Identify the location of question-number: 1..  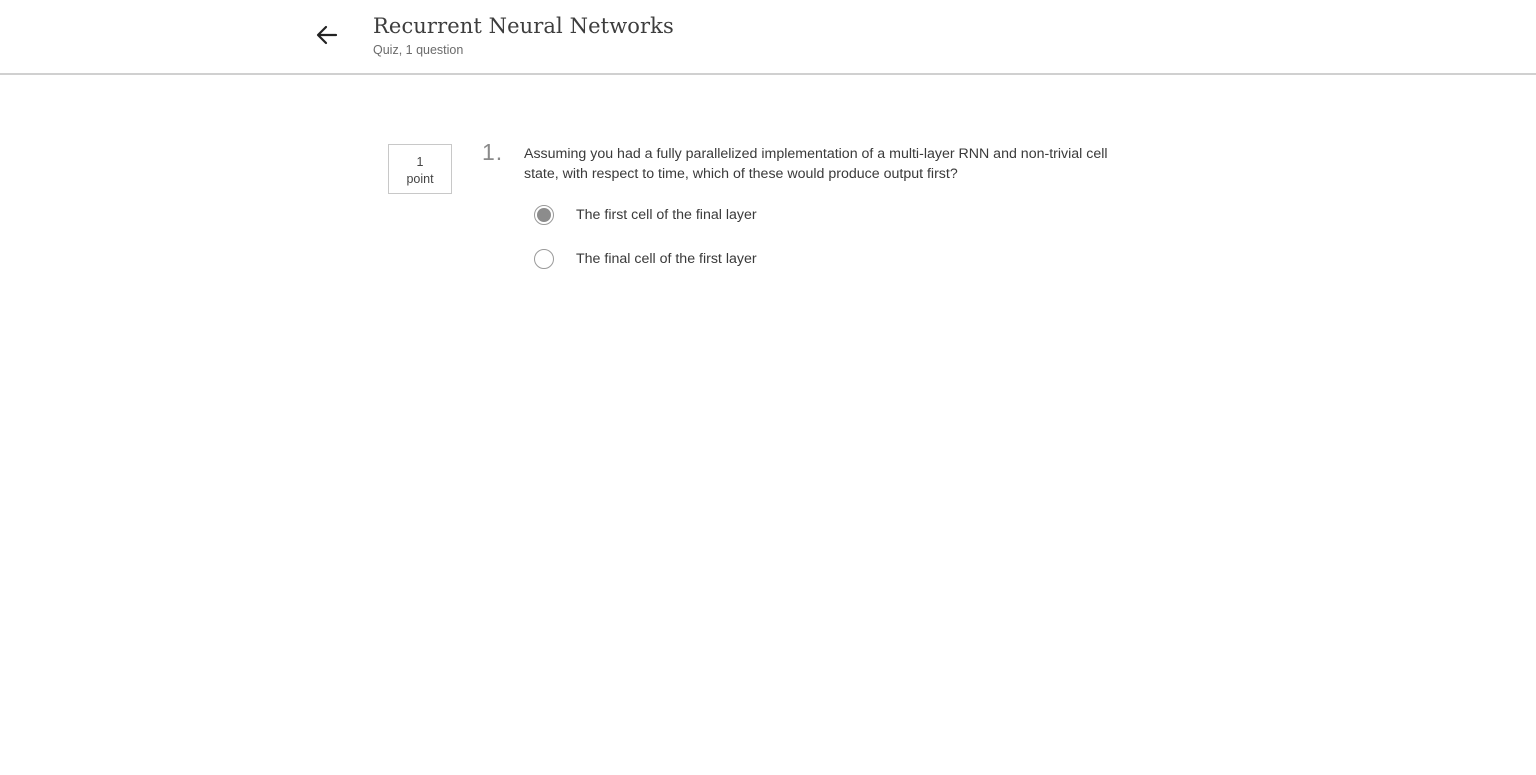
(493, 152).